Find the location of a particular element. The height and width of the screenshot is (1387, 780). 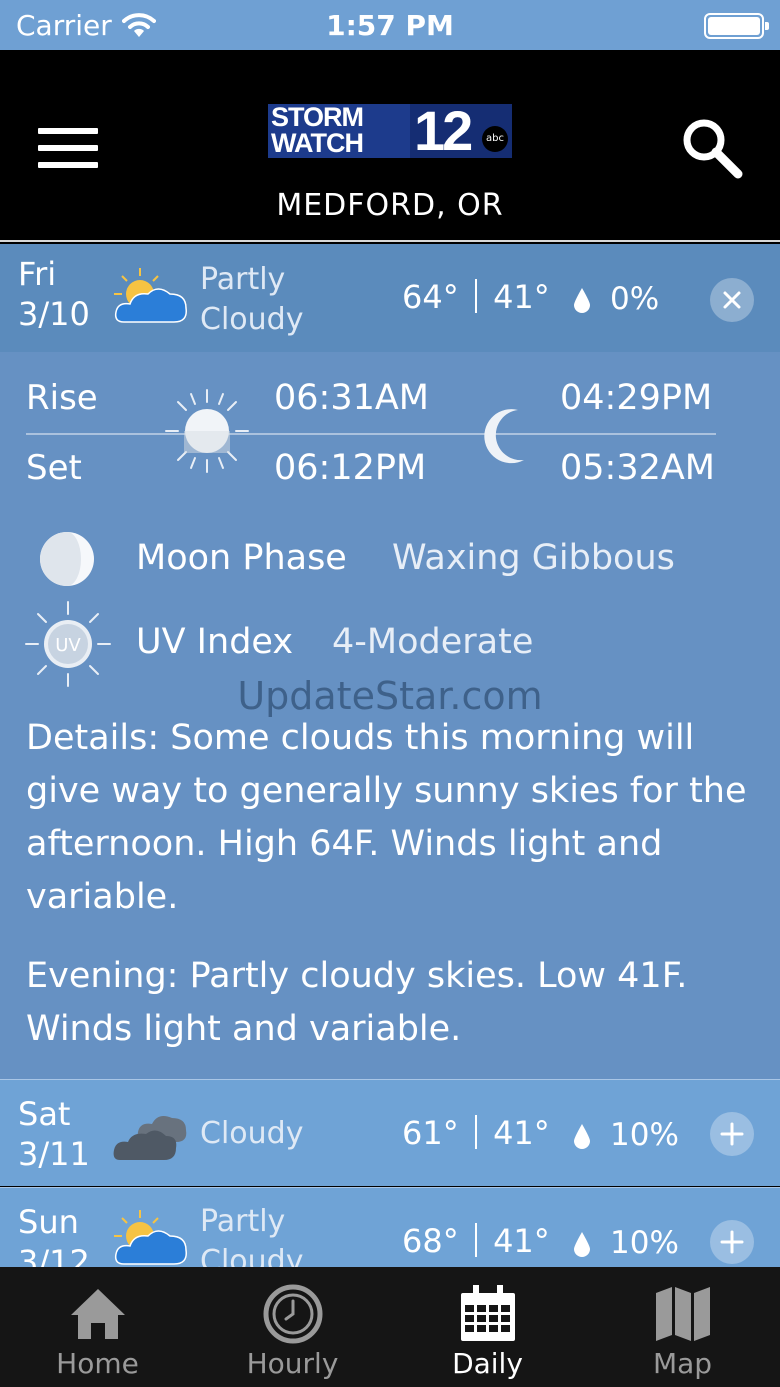

tab-home: Home is located at coordinates (97, 1327).